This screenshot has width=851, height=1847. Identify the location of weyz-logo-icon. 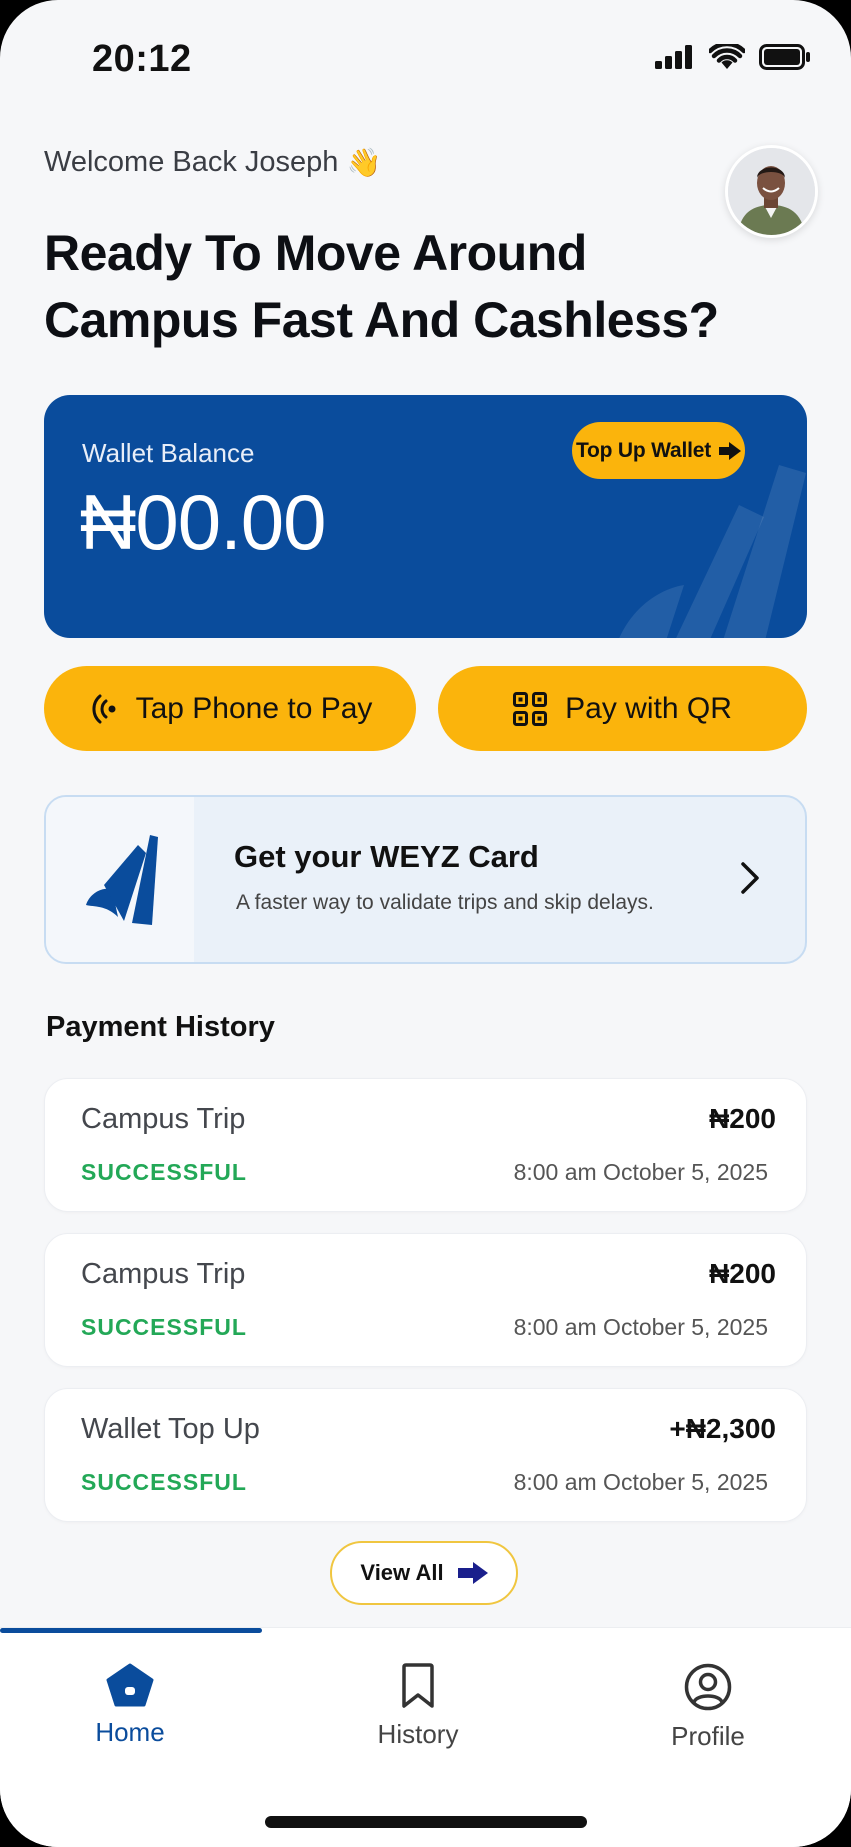
(122, 880).